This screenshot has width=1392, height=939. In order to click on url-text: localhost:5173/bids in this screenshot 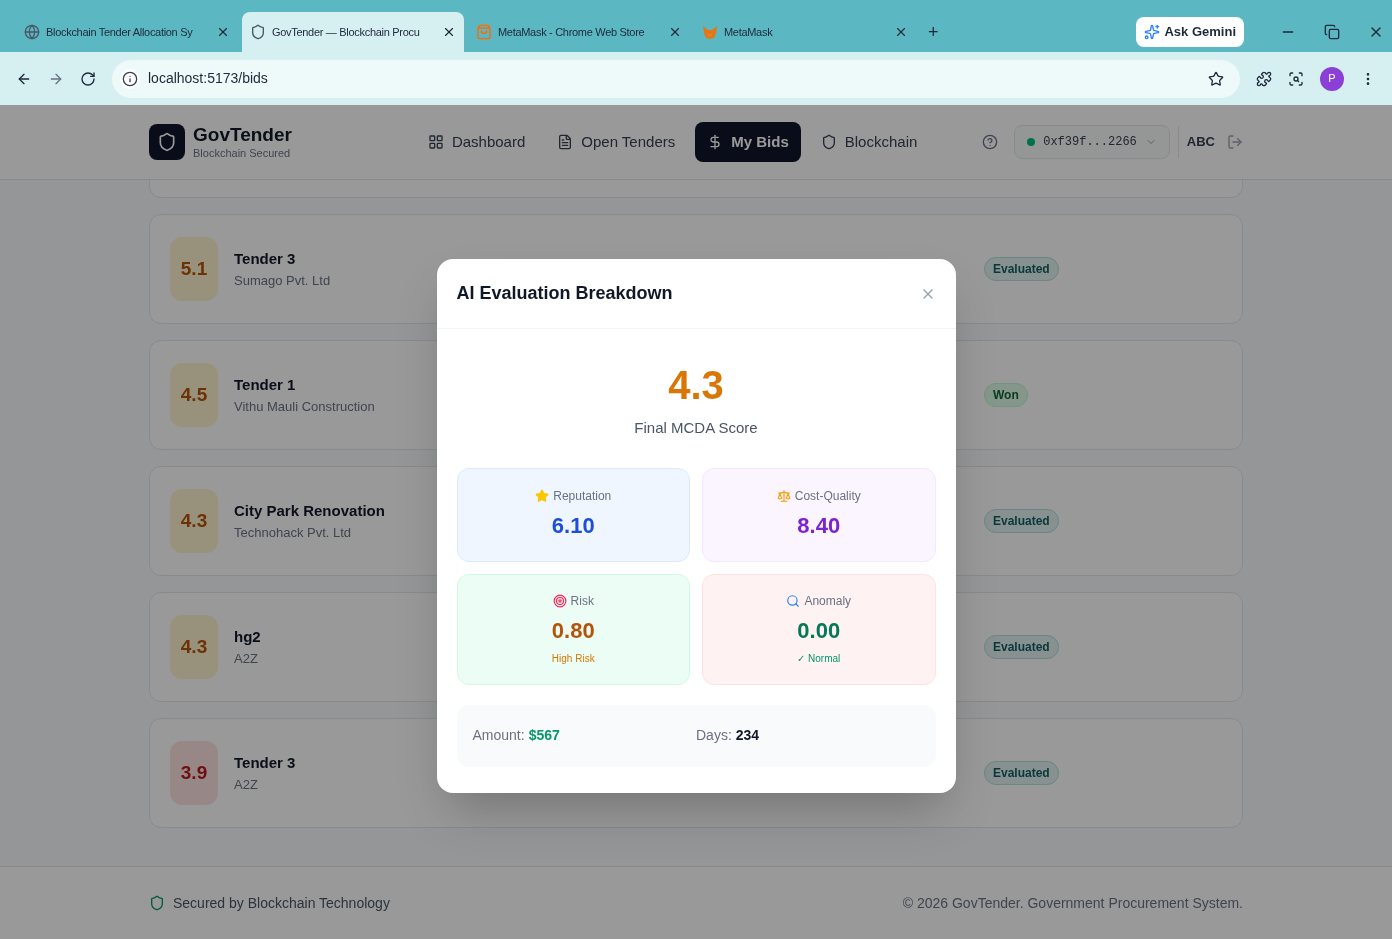, I will do `click(208, 78)`.